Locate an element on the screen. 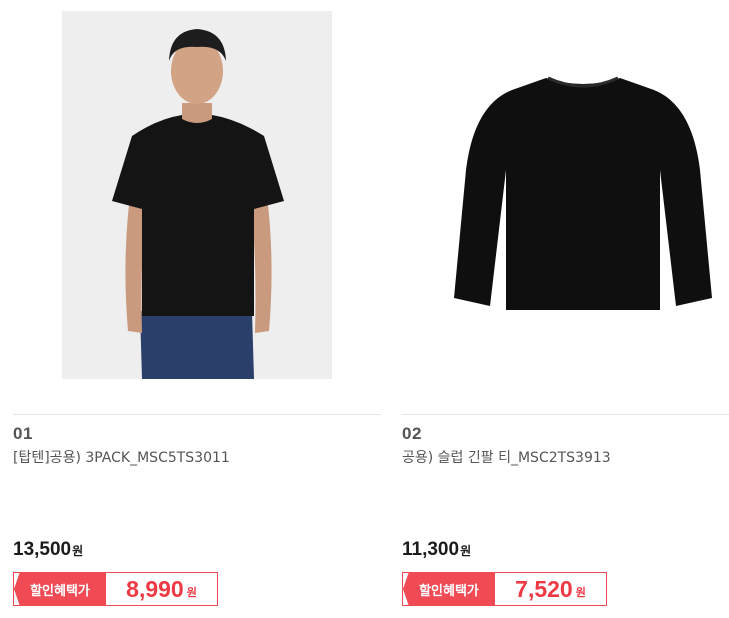  product-image is located at coordinates (583, 188).